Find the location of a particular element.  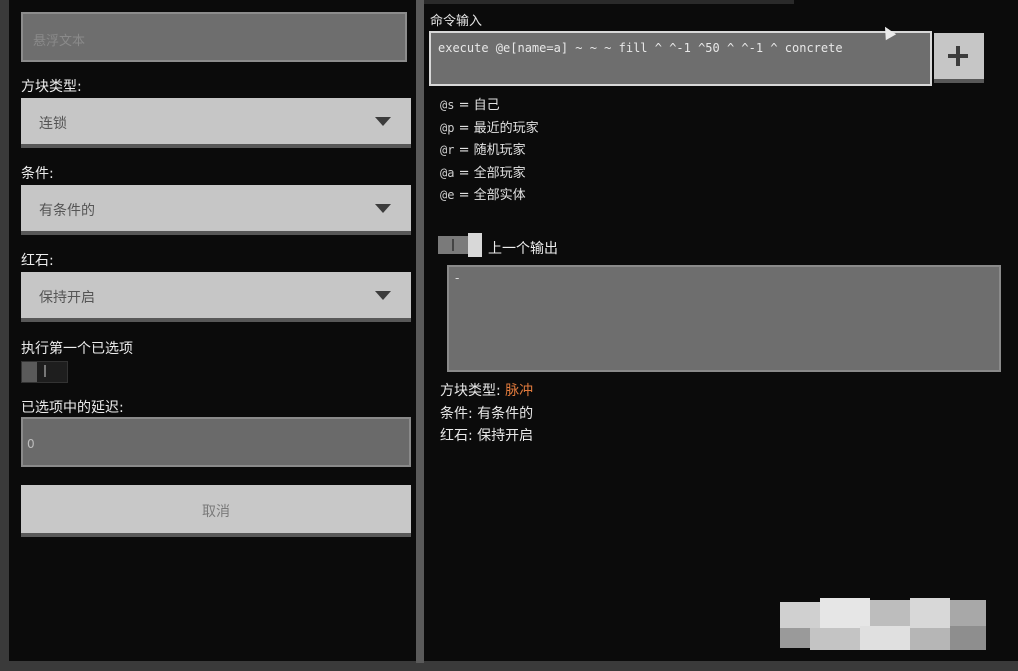

cancel-label: 取消 is located at coordinates (216, 512).